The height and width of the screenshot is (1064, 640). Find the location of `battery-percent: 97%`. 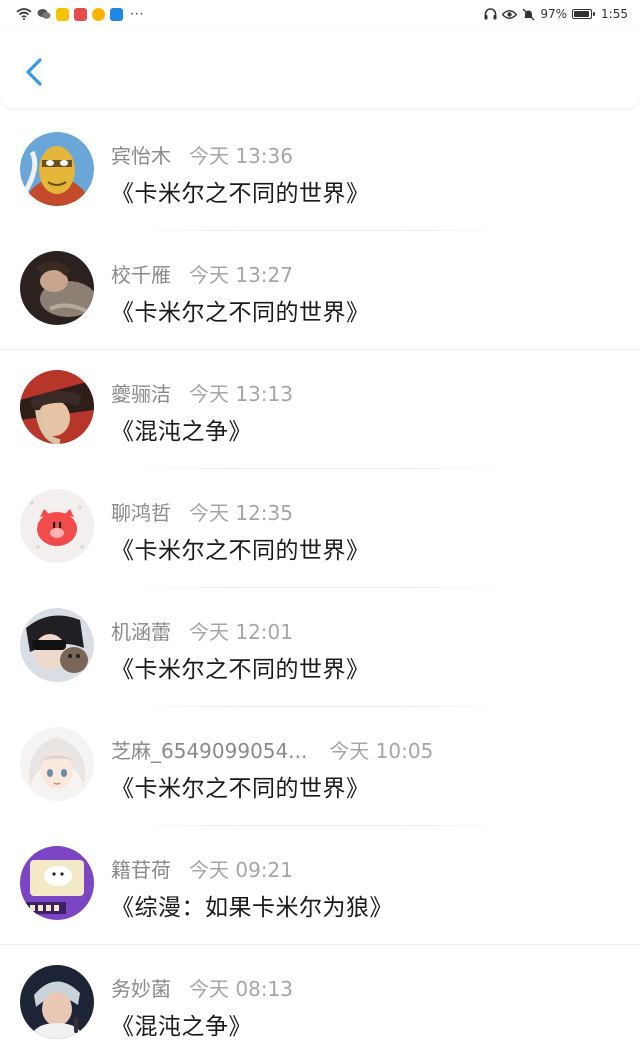

battery-percent: 97% is located at coordinates (554, 14).